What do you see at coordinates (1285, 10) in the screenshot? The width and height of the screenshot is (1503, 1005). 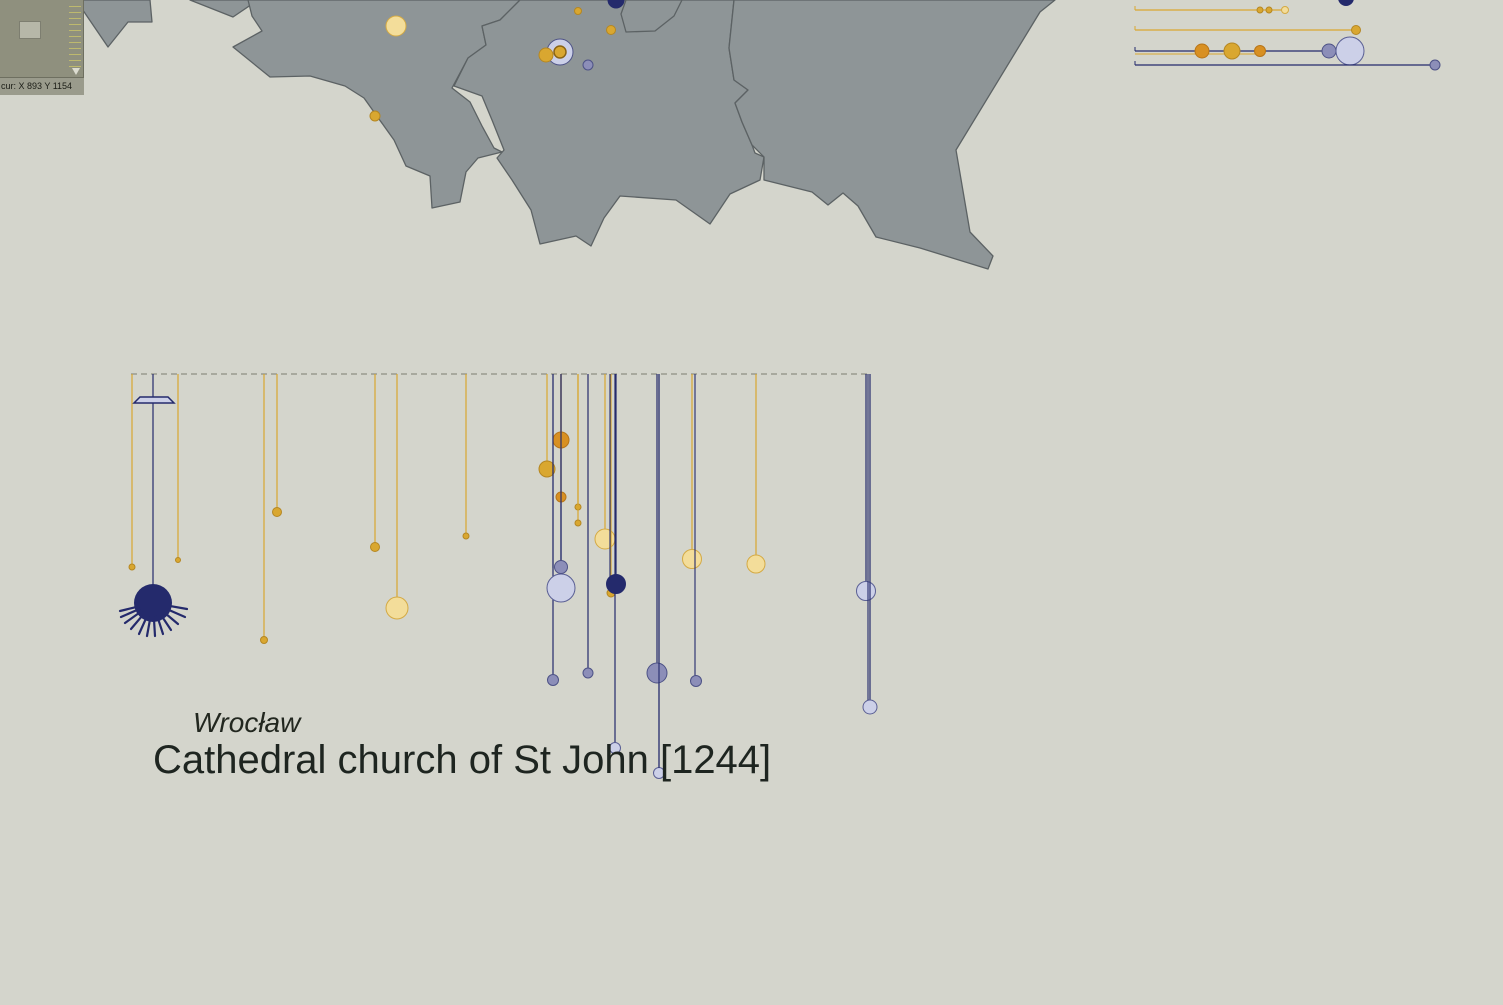 I see `legend-marker-pale` at bounding box center [1285, 10].